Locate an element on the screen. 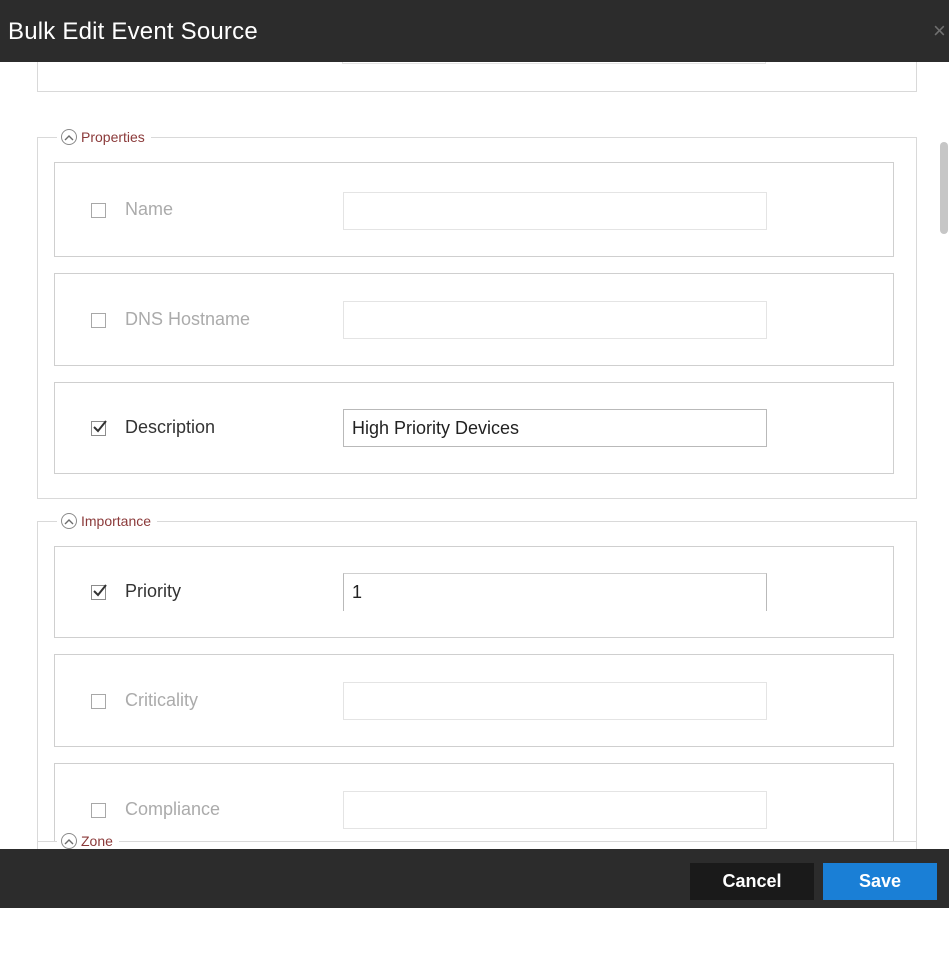 The width and height of the screenshot is (949, 965). criticality-row: Criticality is located at coordinates (474, 700).